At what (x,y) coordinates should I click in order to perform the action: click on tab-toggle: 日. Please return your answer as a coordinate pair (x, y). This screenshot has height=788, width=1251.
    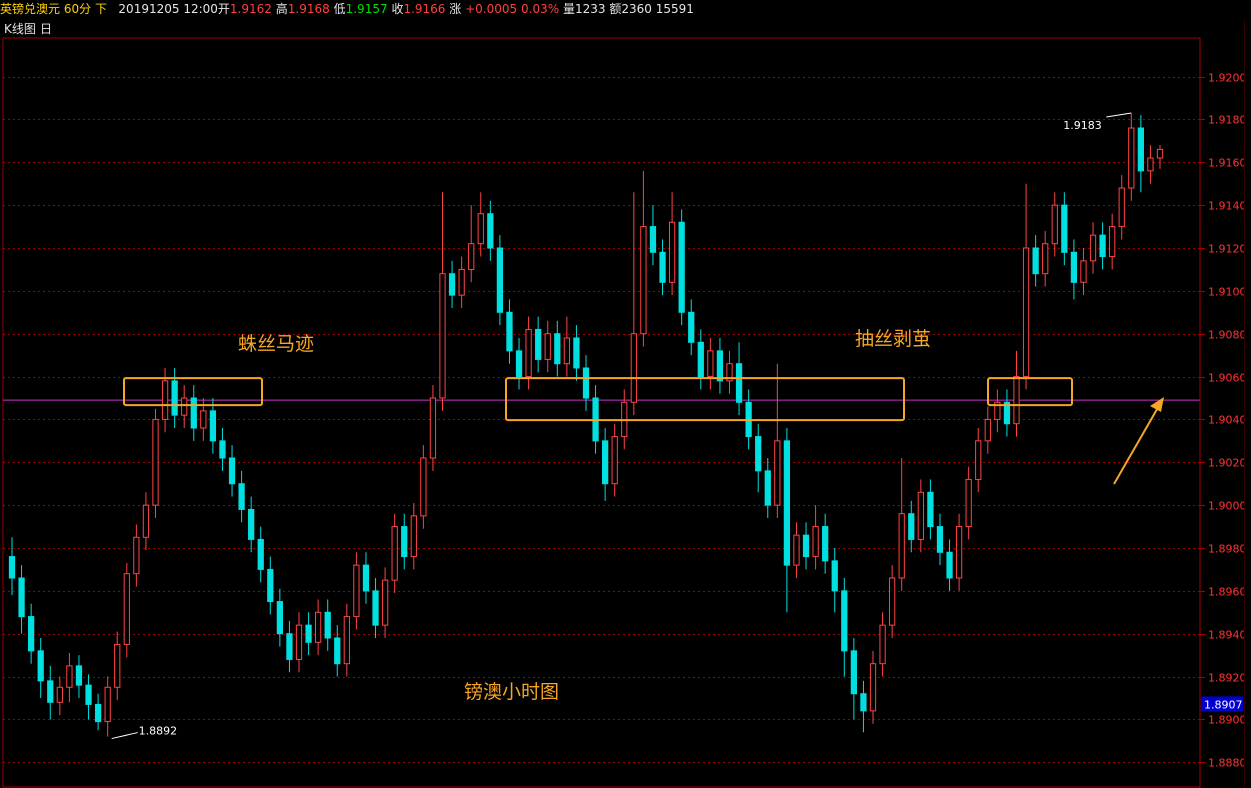
    Looking at the image, I should click on (46, 29).